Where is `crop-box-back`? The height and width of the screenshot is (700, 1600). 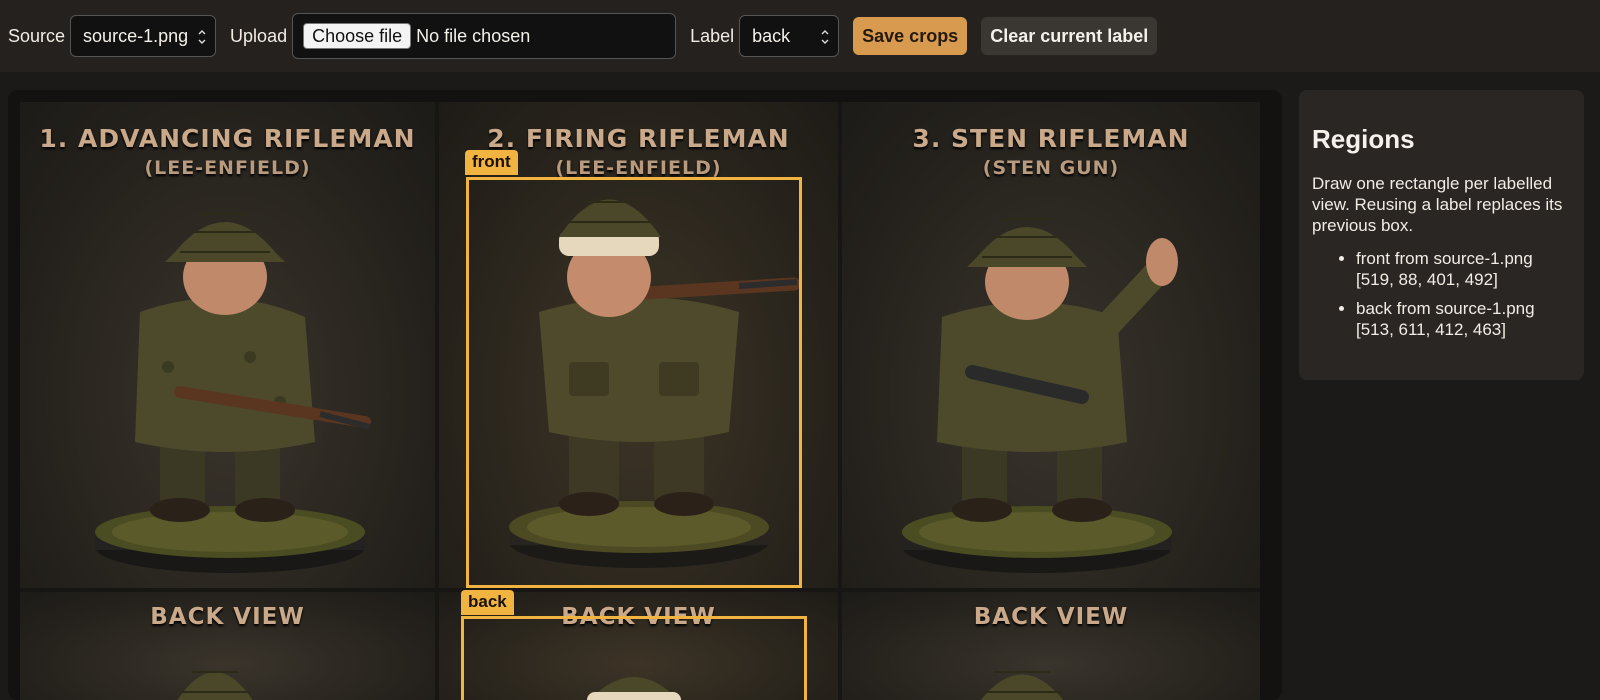
crop-box-back is located at coordinates (634, 658).